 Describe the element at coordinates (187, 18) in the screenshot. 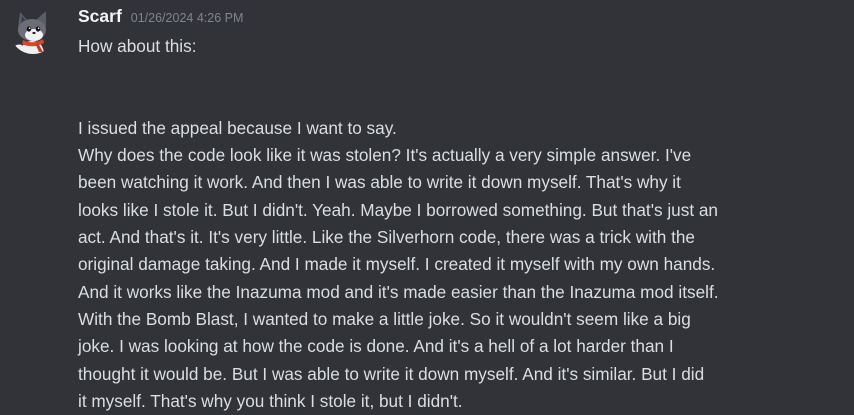

I see `message-timestamp: 01/26/2024 4:26 PM` at that location.